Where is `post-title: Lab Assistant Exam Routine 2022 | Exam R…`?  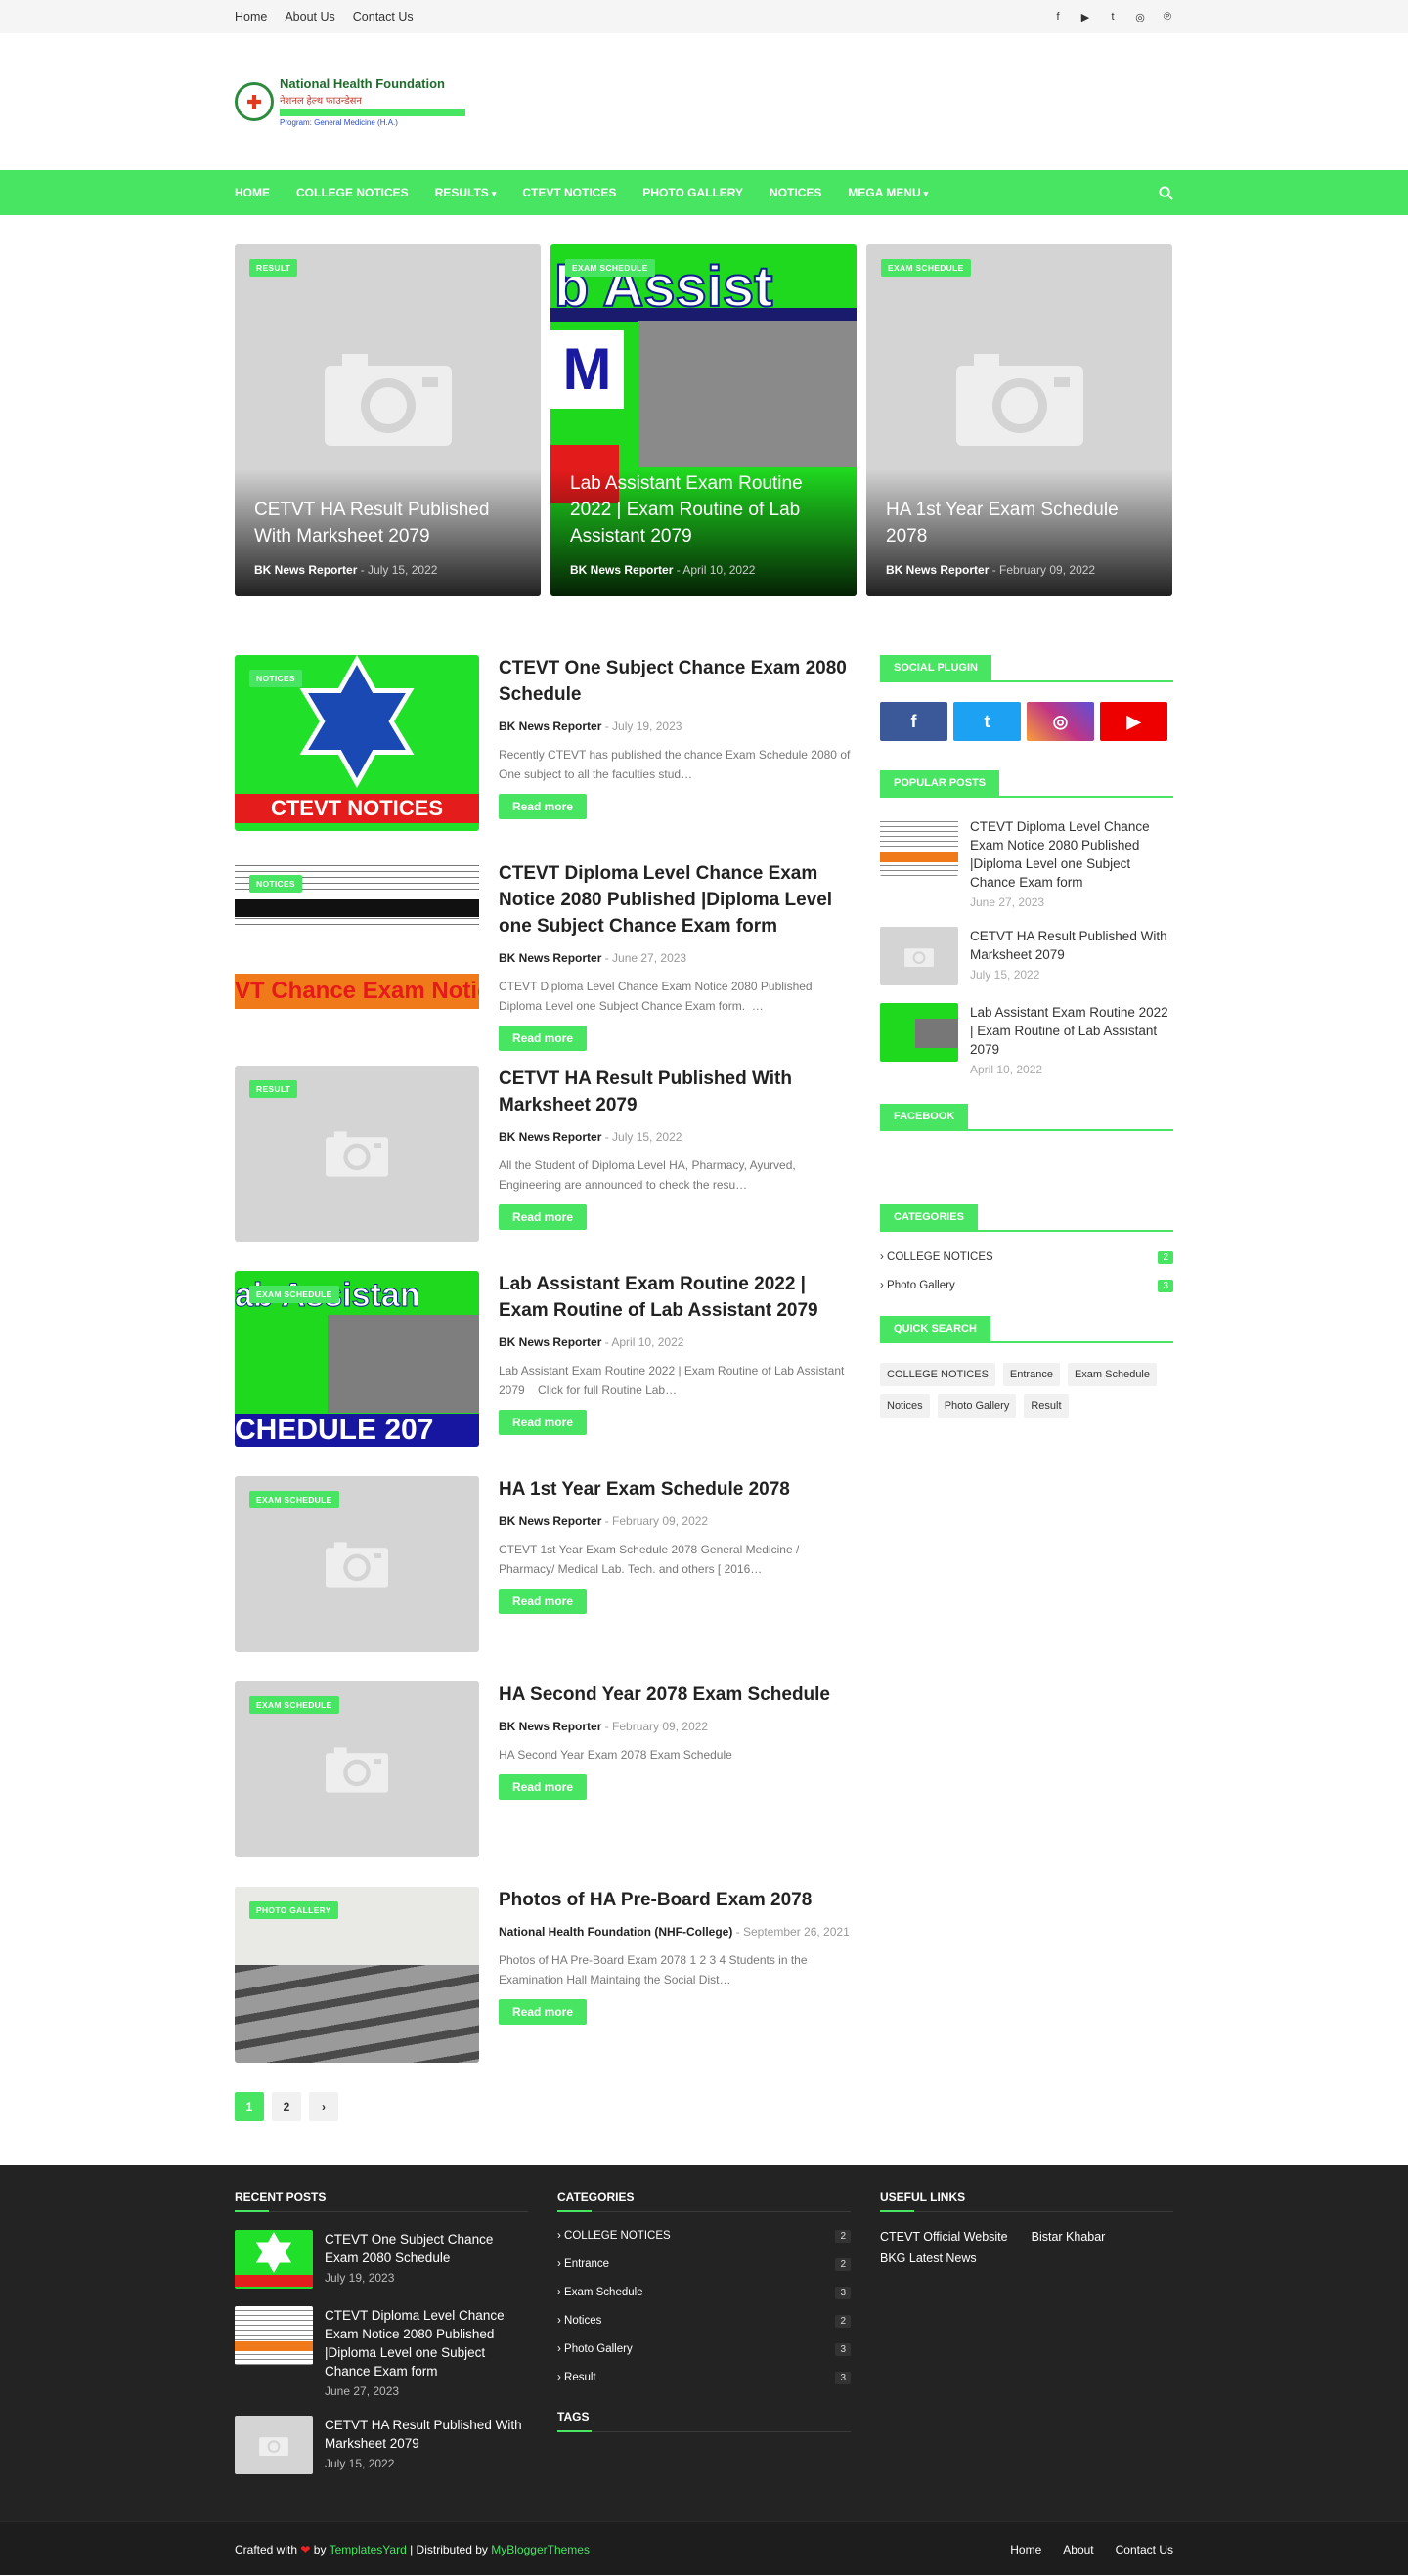
post-title: Lab Assistant Exam Routine 2022 | Exam R… is located at coordinates (675, 1297).